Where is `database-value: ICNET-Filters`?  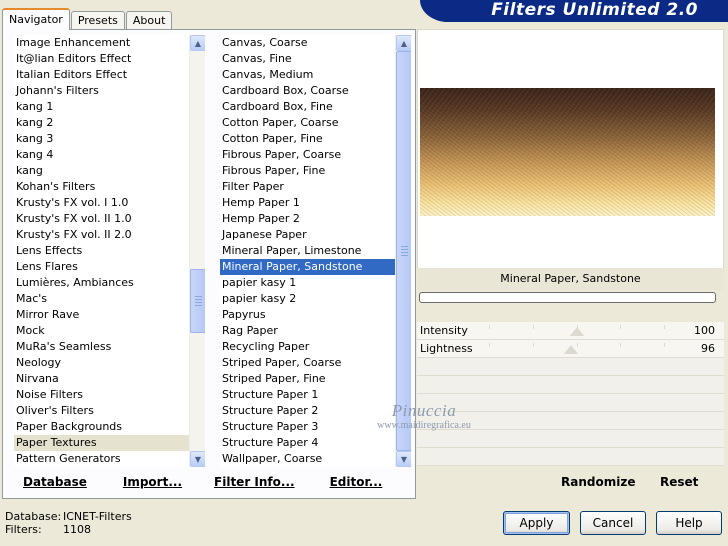
database-value: ICNET-Filters is located at coordinates (97, 516).